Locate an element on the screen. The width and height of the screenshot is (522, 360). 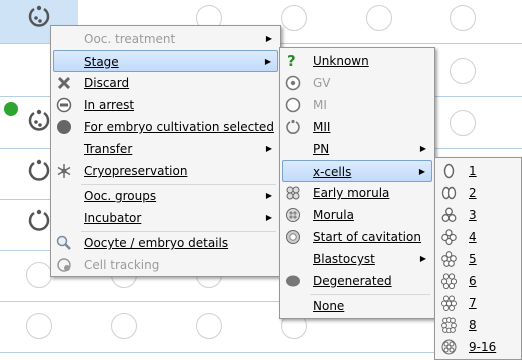
menu-item-mii: MII is located at coordinates (357, 127).